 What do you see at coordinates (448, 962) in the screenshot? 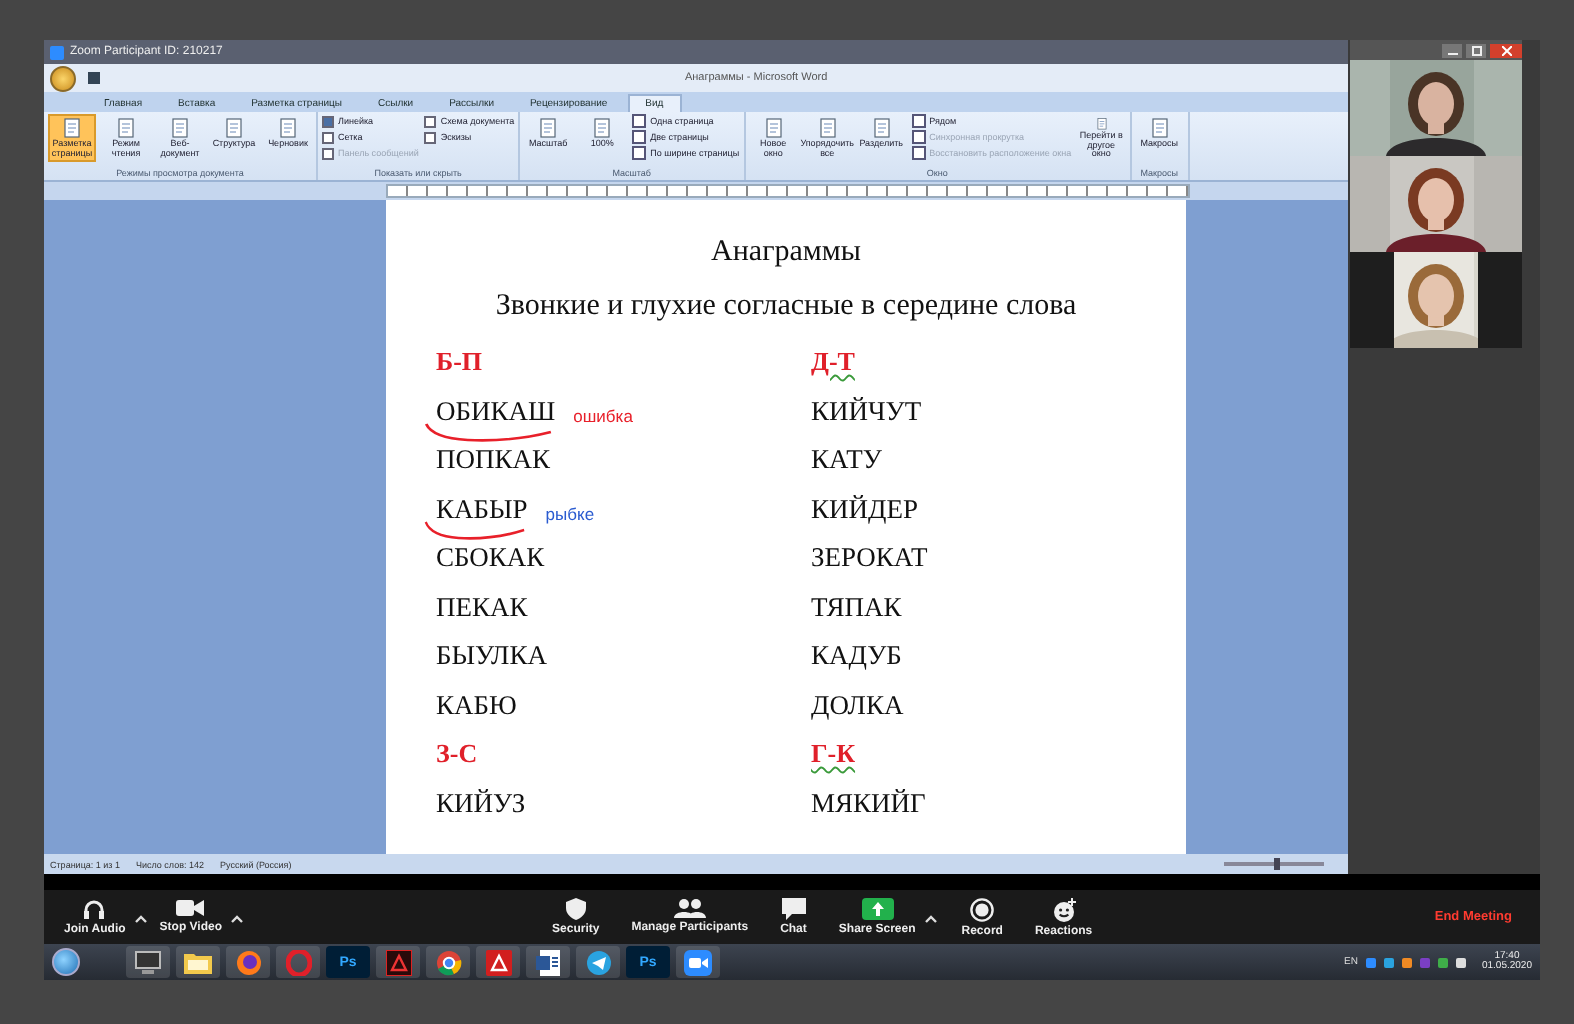
I see `chrome-icon` at bounding box center [448, 962].